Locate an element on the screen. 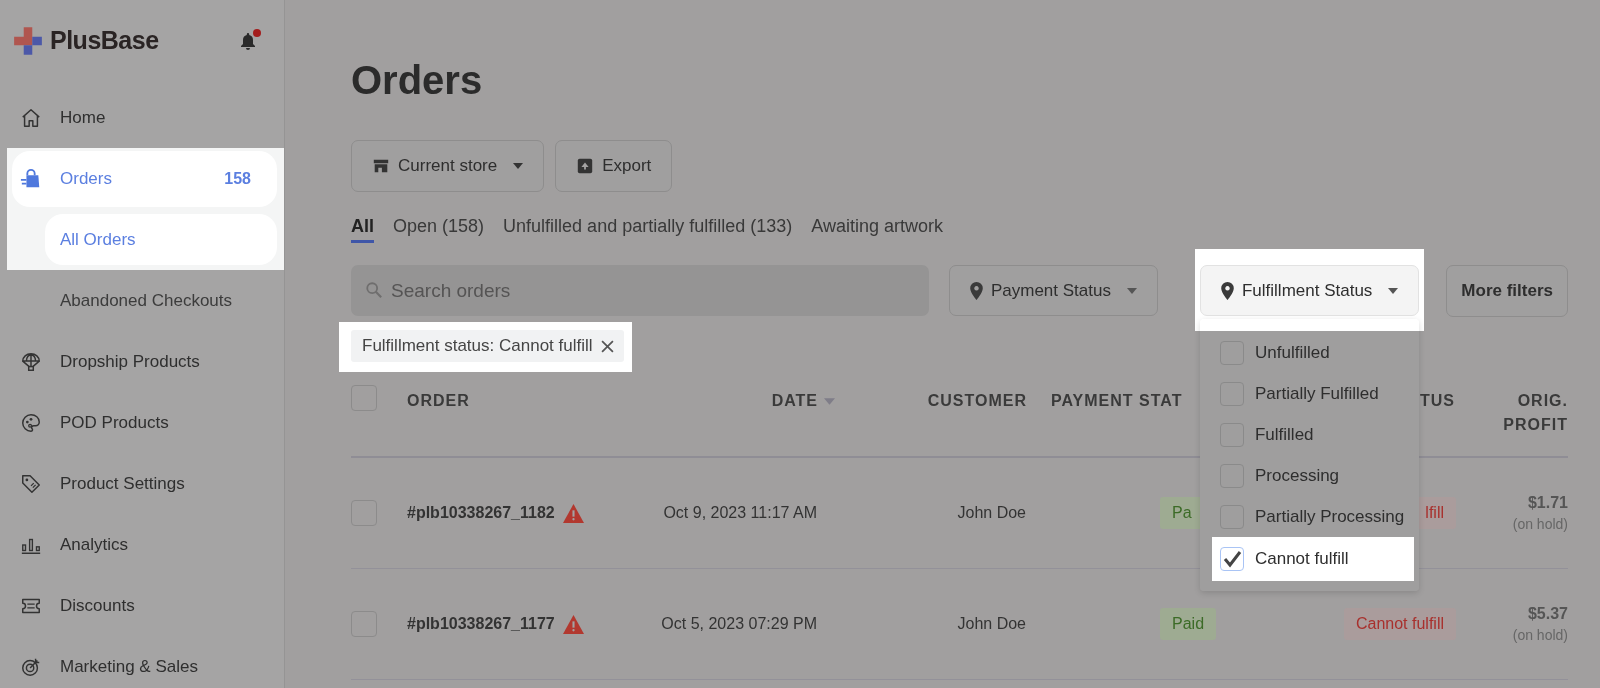 This screenshot has height=688, width=1600. date-cell: Oct 9, 2023 11:17 AM is located at coordinates (740, 513).